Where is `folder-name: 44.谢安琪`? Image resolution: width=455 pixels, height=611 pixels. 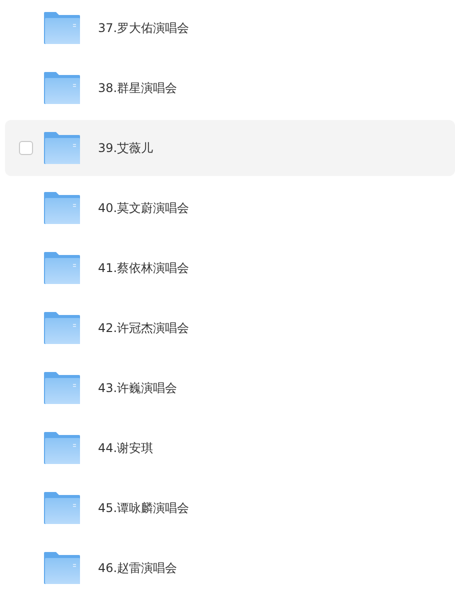 folder-name: 44.谢安琪 is located at coordinates (126, 448).